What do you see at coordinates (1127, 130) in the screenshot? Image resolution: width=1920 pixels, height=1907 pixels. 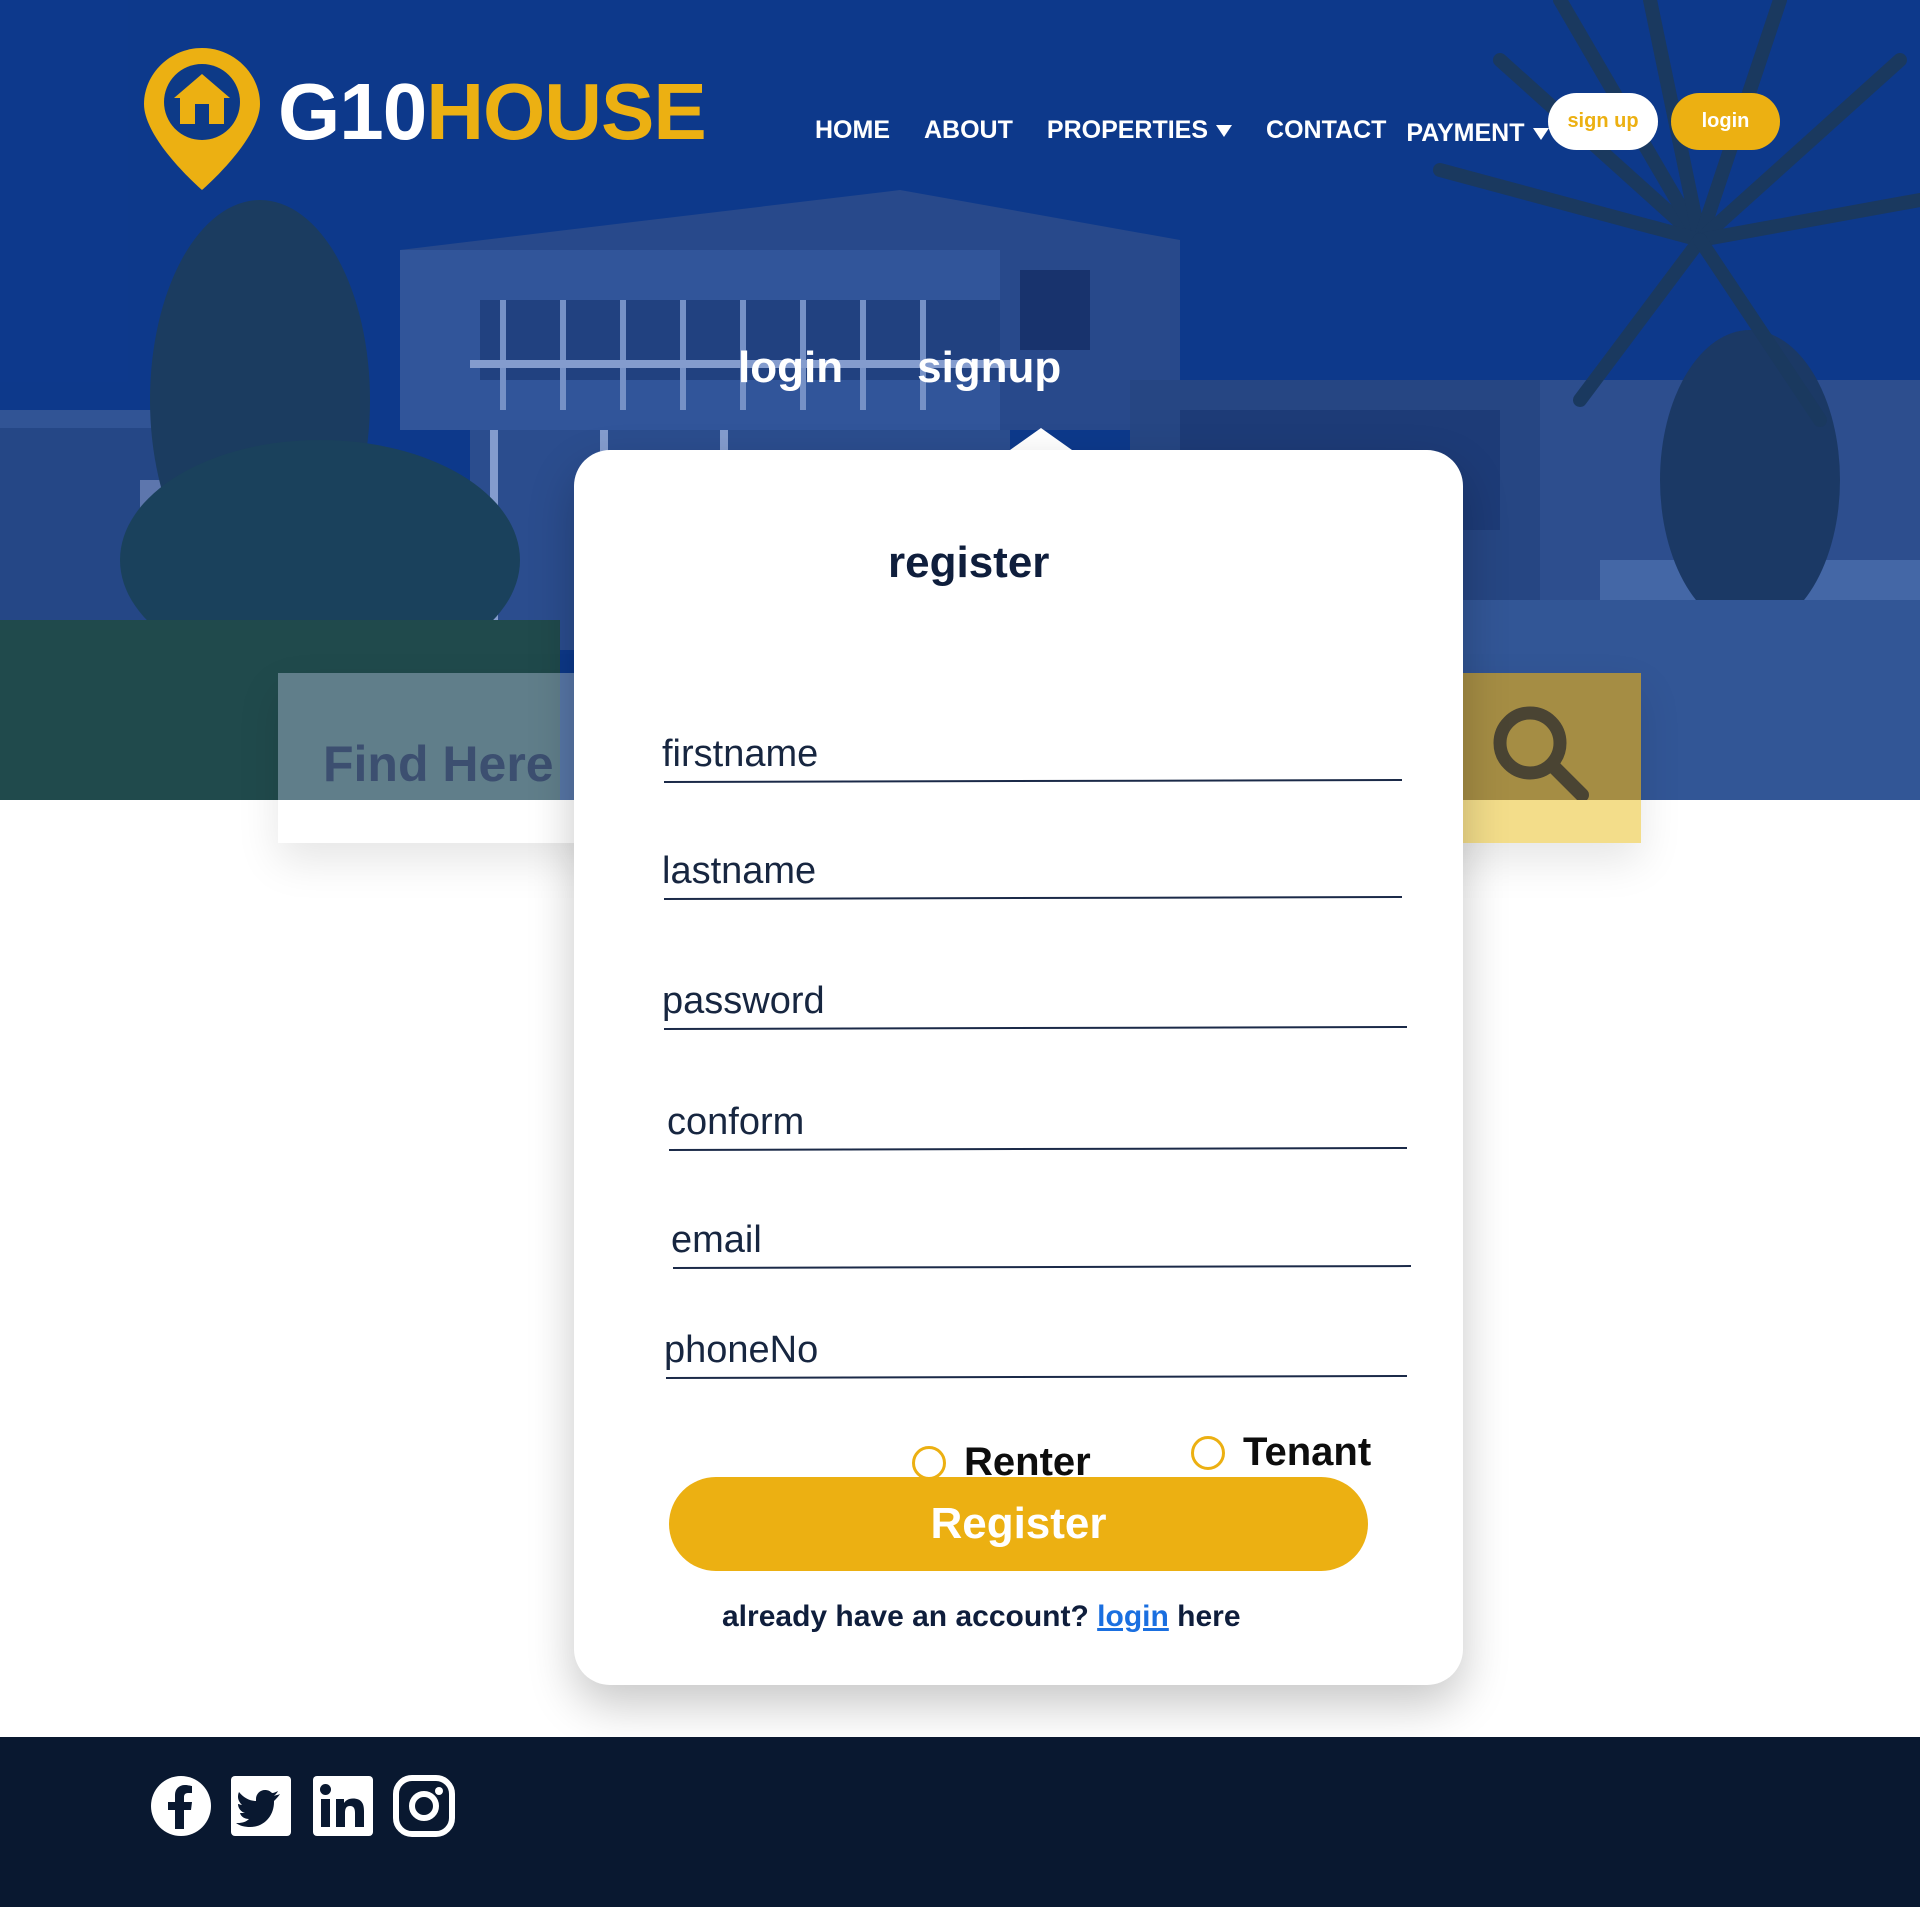 I see `nav-item-label: PROPERTIES` at bounding box center [1127, 130].